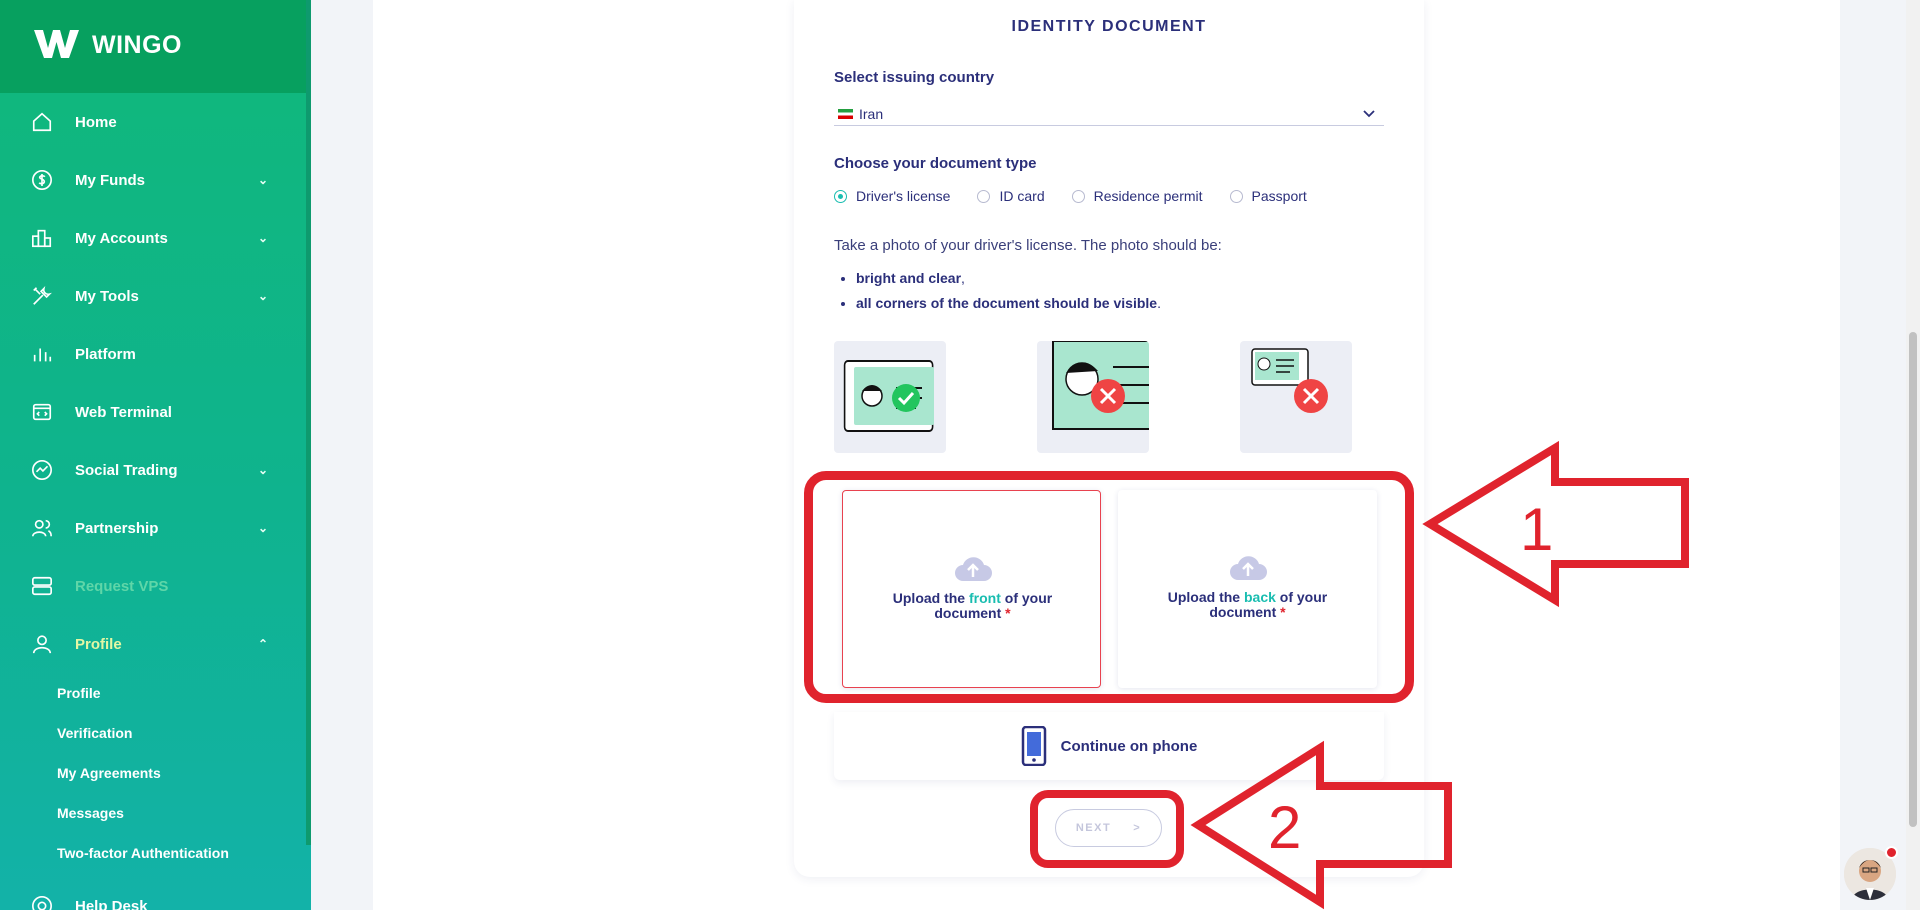  I want to click on example-too-far-image, so click(1296, 397).